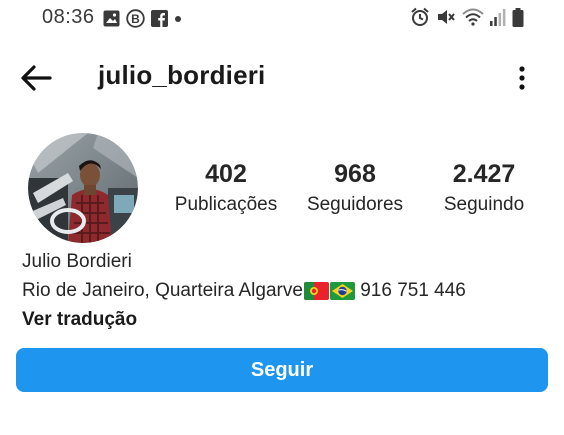  I want to click on back-button, so click(37, 78).